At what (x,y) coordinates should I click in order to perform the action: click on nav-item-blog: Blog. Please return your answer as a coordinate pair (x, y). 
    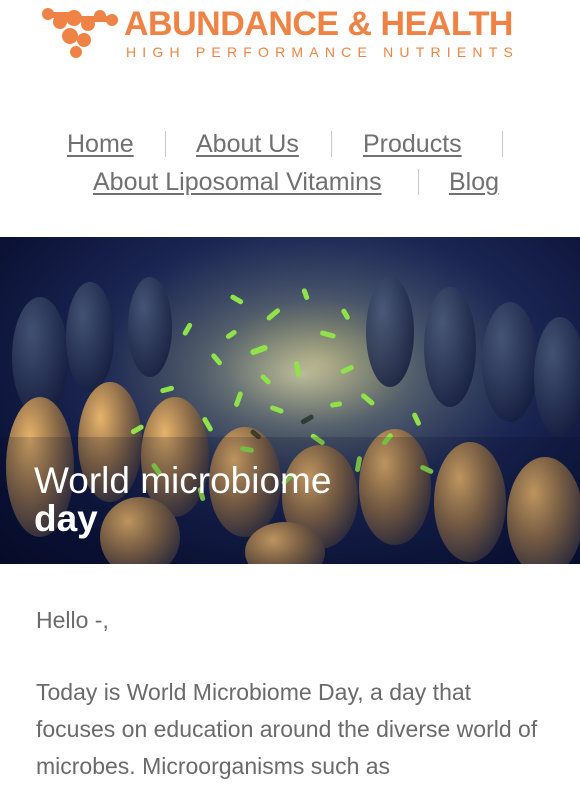
    Looking at the image, I should click on (474, 182).